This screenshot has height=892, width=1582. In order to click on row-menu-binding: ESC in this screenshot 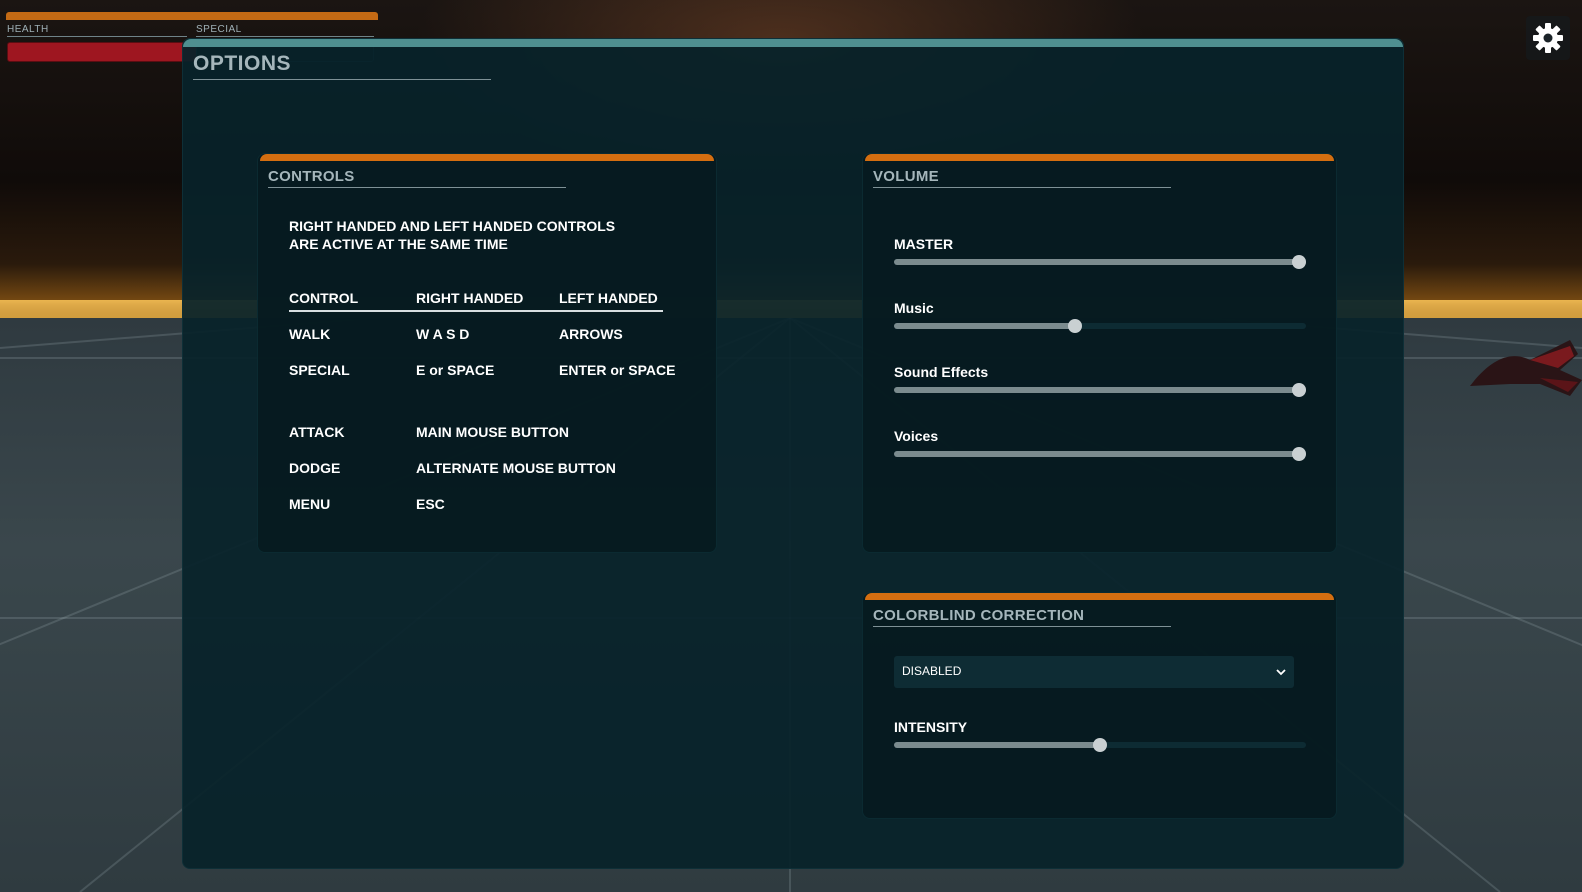, I will do `click(430, 504)`.